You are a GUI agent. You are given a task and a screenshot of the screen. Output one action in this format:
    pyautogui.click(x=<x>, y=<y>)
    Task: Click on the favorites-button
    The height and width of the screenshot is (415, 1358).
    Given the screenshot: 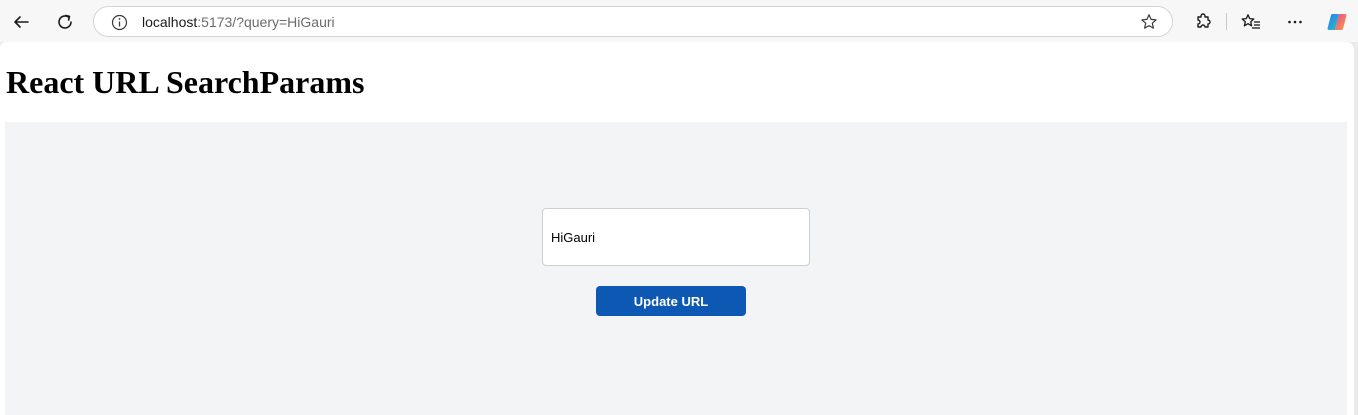 What is the action you would take?
    pyautogui.click(x=1251, y=22)
    